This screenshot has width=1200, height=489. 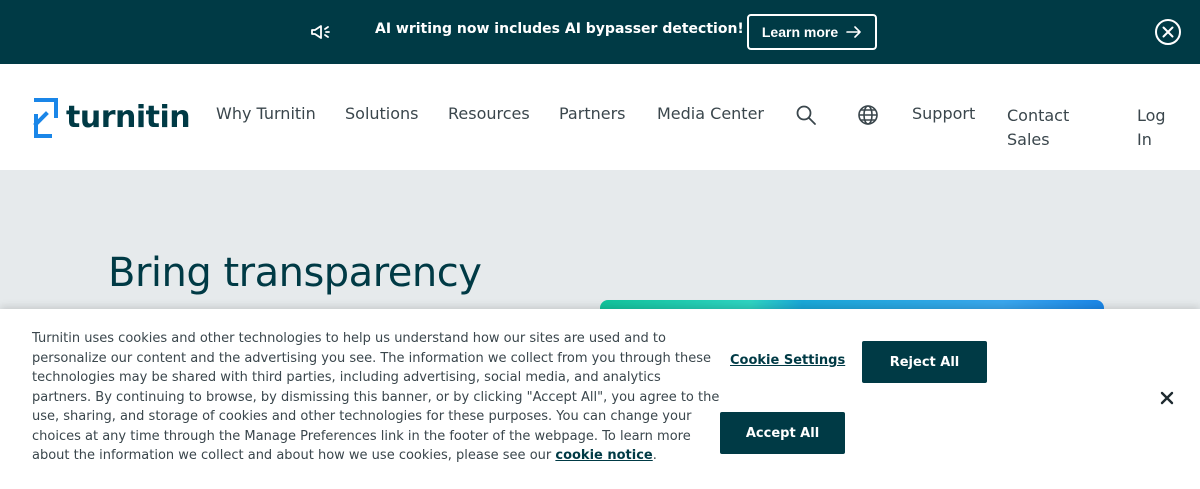 I want to click on cookie-settings-link: Cookie Settings, so click(x=787, y=360).